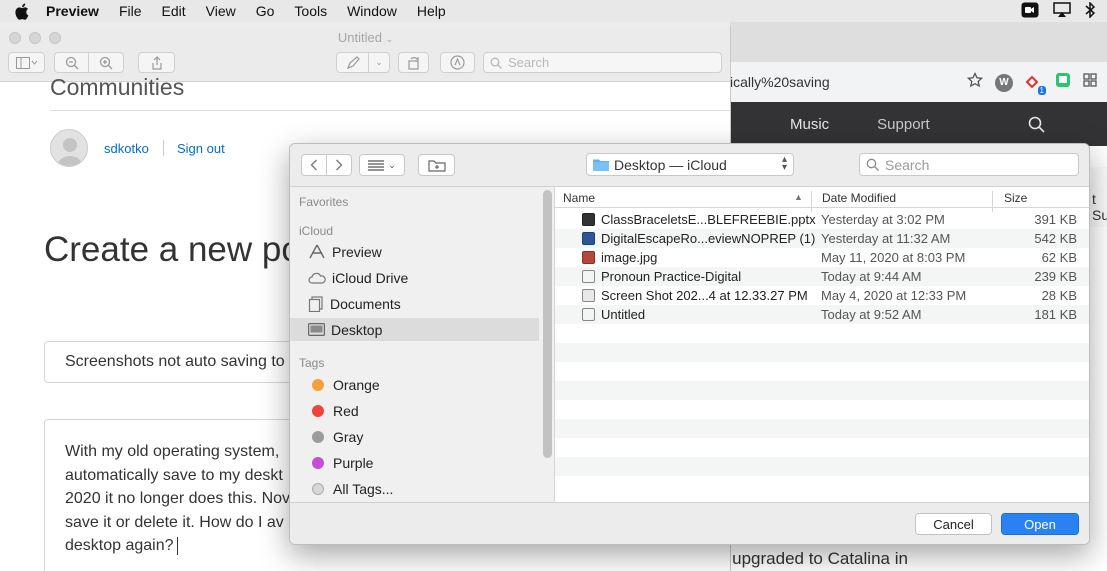 Image resolution: width=1107 pixels, height=571 pixels. Describe the element at coordinates (415, 462) in the screenshot. I see `sidebar-tag-purple: Purple` at that location.